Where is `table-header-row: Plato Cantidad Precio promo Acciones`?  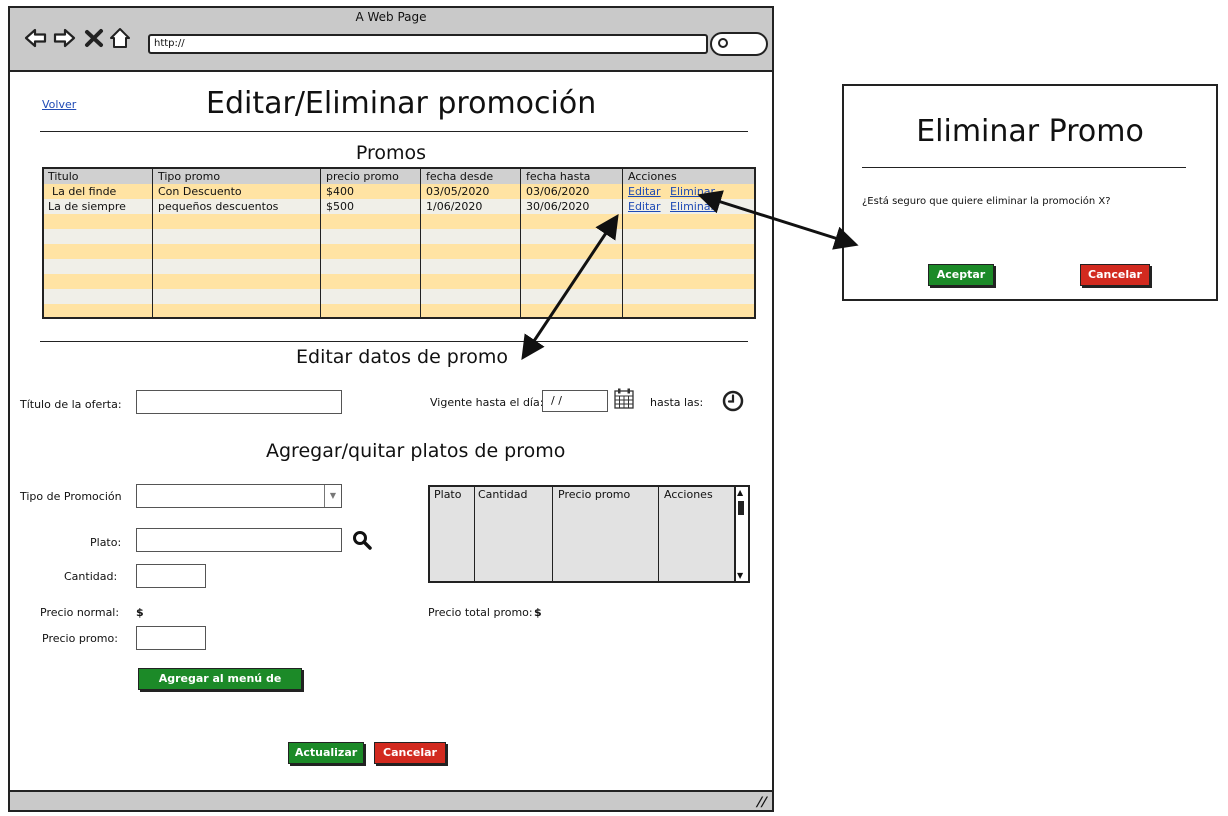
table-header-row: Plato Cantidad Precio promo Acciones is located at coordinates (583, 494).